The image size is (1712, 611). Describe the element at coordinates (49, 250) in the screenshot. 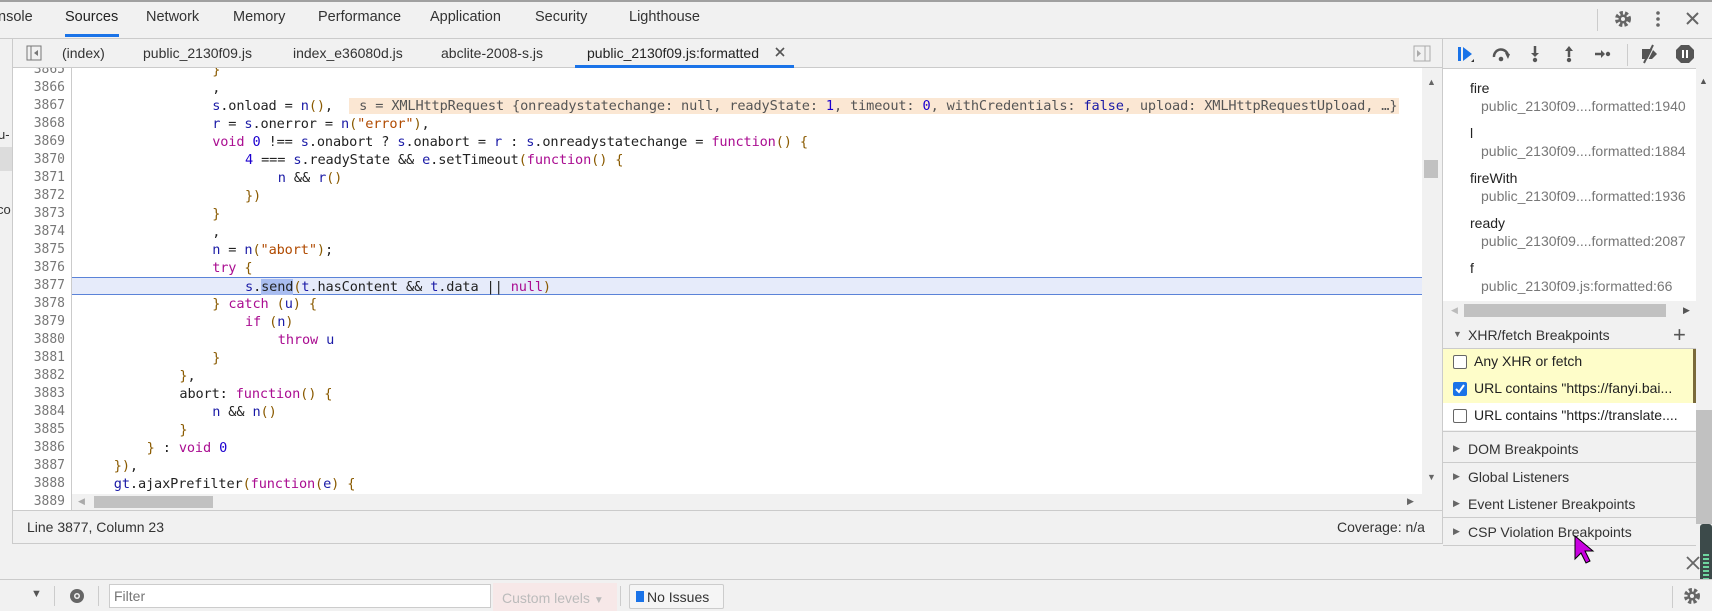

I see `line-number: 3875` at that location.